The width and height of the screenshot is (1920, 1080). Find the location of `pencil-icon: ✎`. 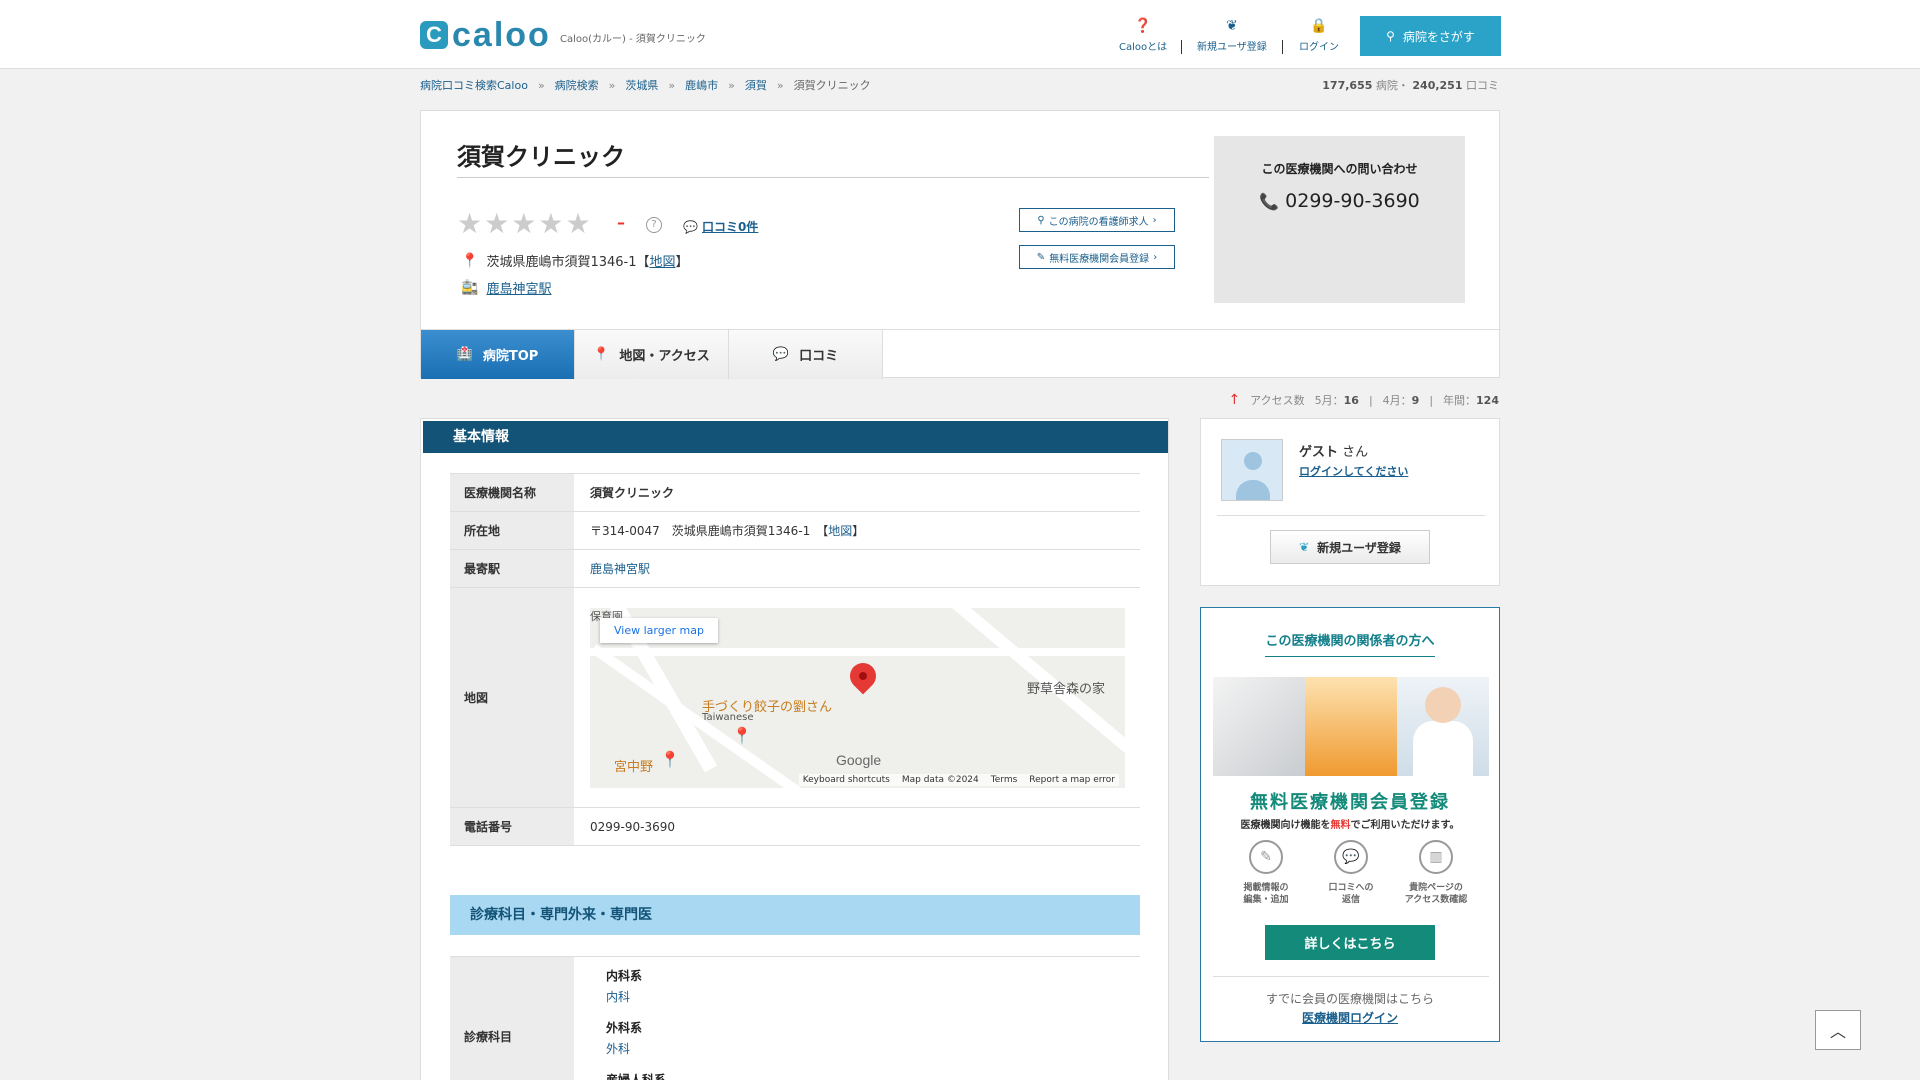

pencil-icon: ✎ is located at coordinates (1266, 857).